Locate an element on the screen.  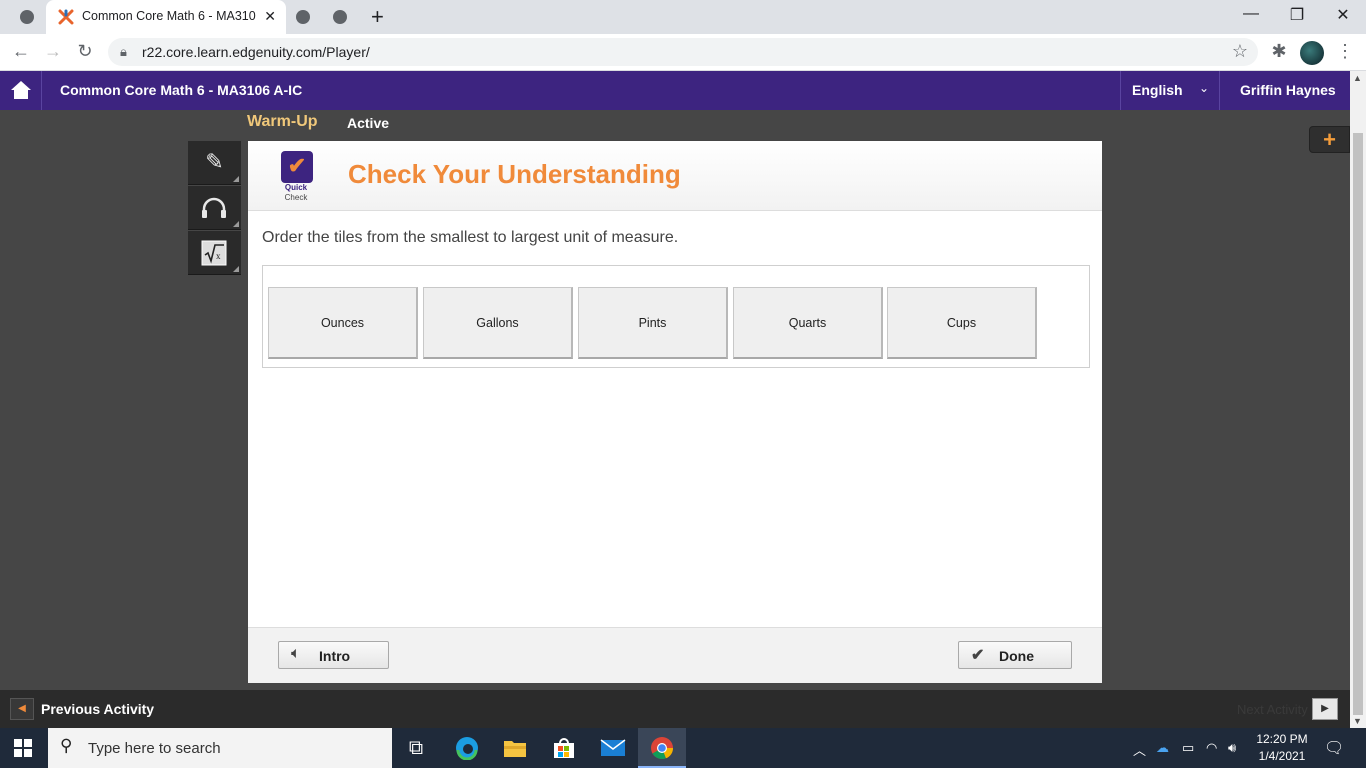
activity-status: Active is located at coordinates (368, 123).